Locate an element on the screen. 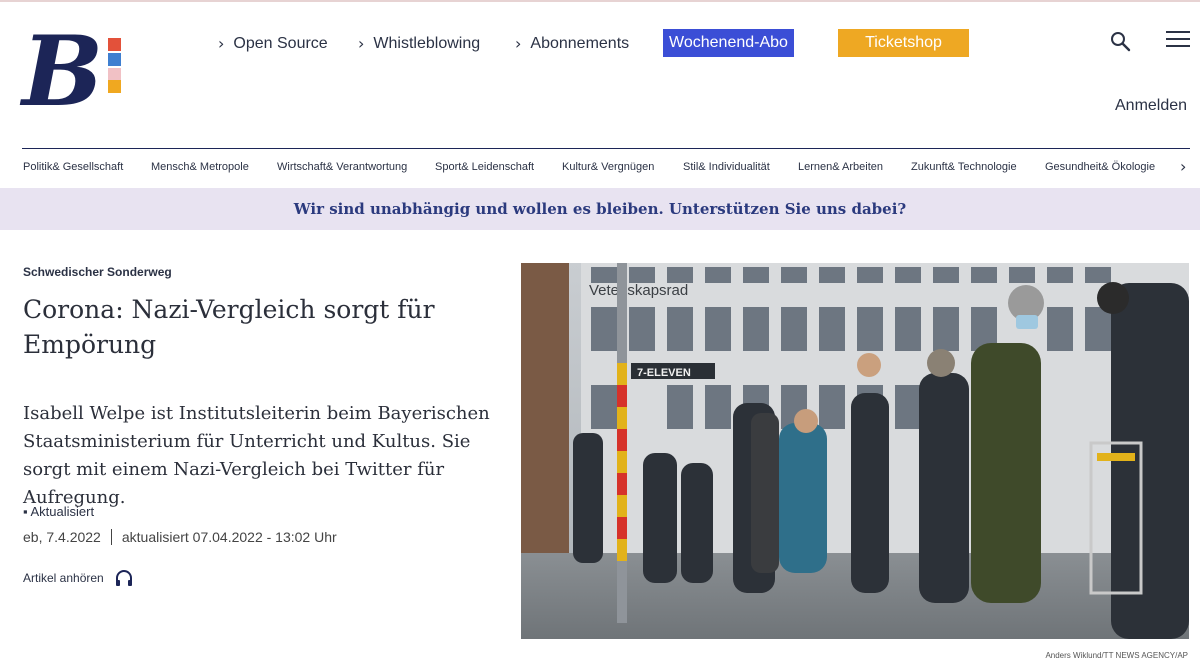 This screenshot has height=663, width=1200. byline-date: eb, 7.4.2022 is located at coordinates (62, 537).